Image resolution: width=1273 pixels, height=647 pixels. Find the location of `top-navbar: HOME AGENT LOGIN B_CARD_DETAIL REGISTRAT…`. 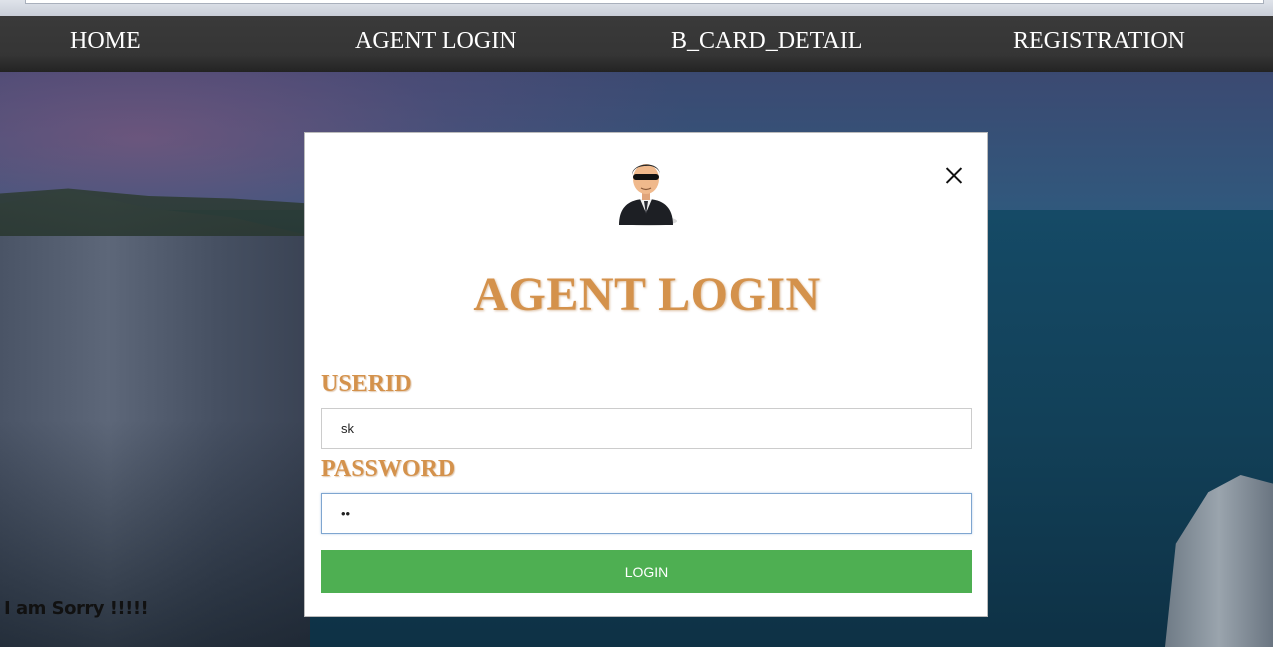

top-navbar: HOME AGENT LOGIN B_CARD_DETAIL REGISTRAT… is located at coordinates (636, 44).